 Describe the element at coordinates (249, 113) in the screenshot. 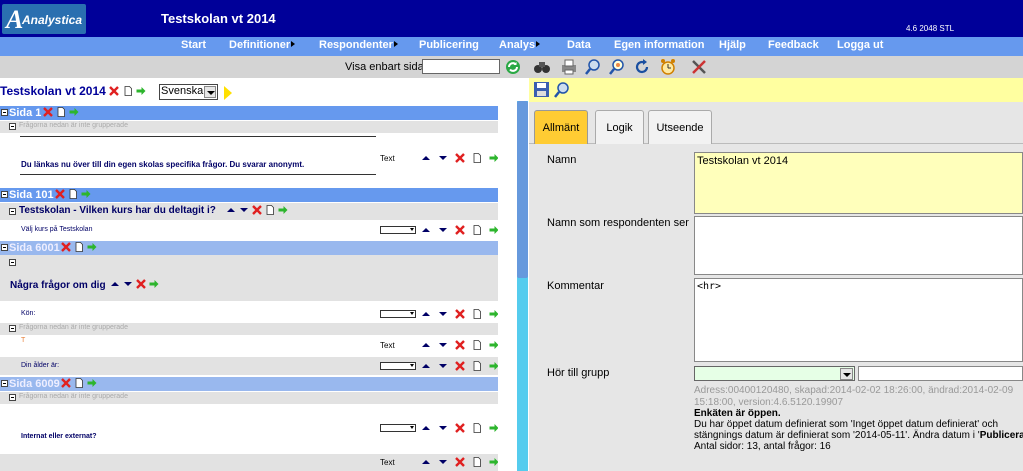

I see `page-row-sida-1: Sida 1` at that location.